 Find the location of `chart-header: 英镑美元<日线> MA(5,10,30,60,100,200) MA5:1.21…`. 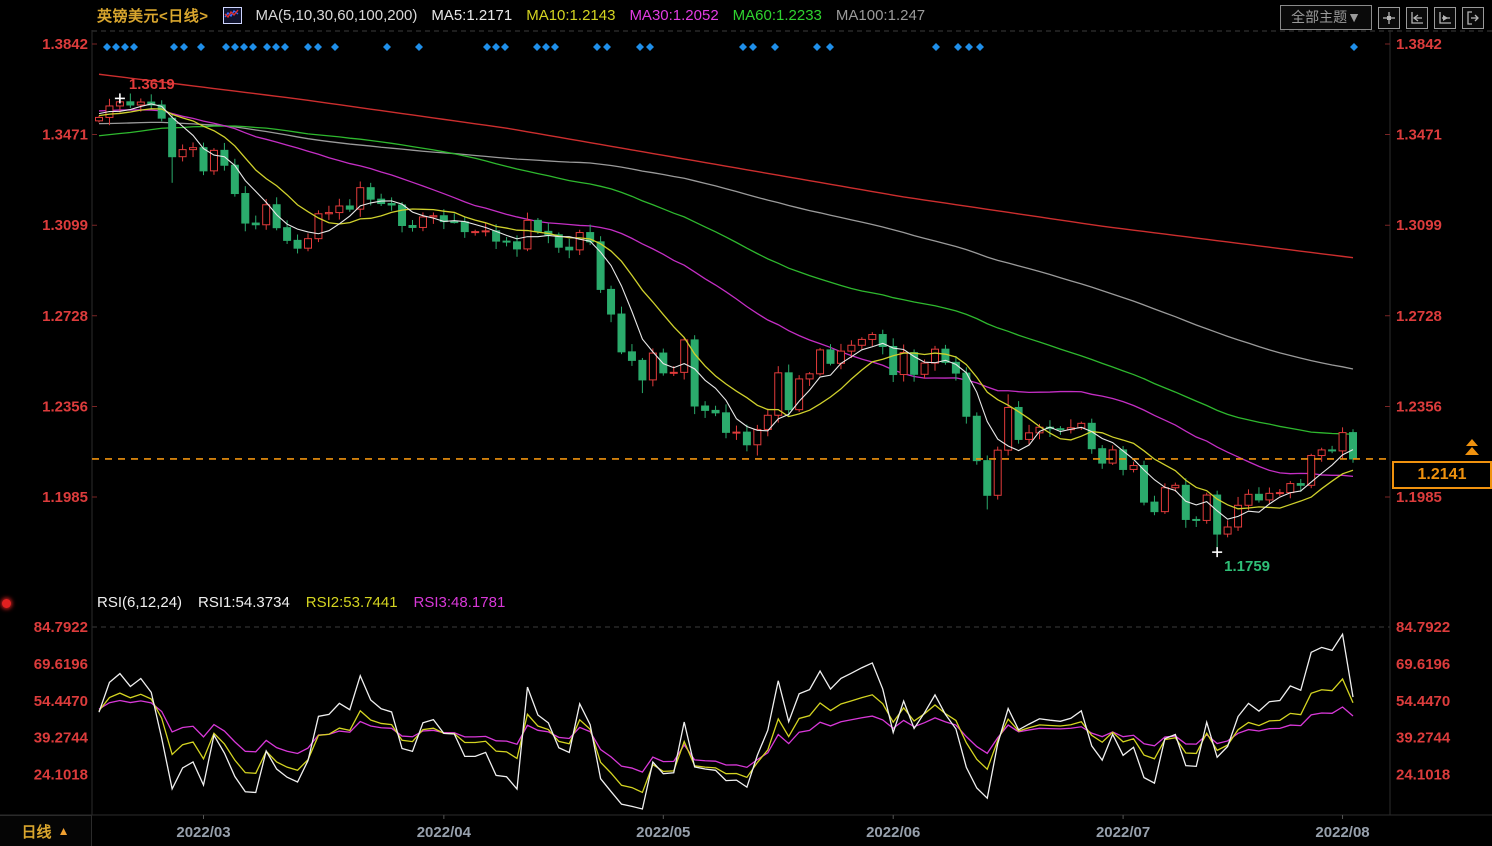

chart-header: 英镑美元<日线> MA(5,10,30,60,100,200) MA5:1.21… is located at coordinates (746, 15).